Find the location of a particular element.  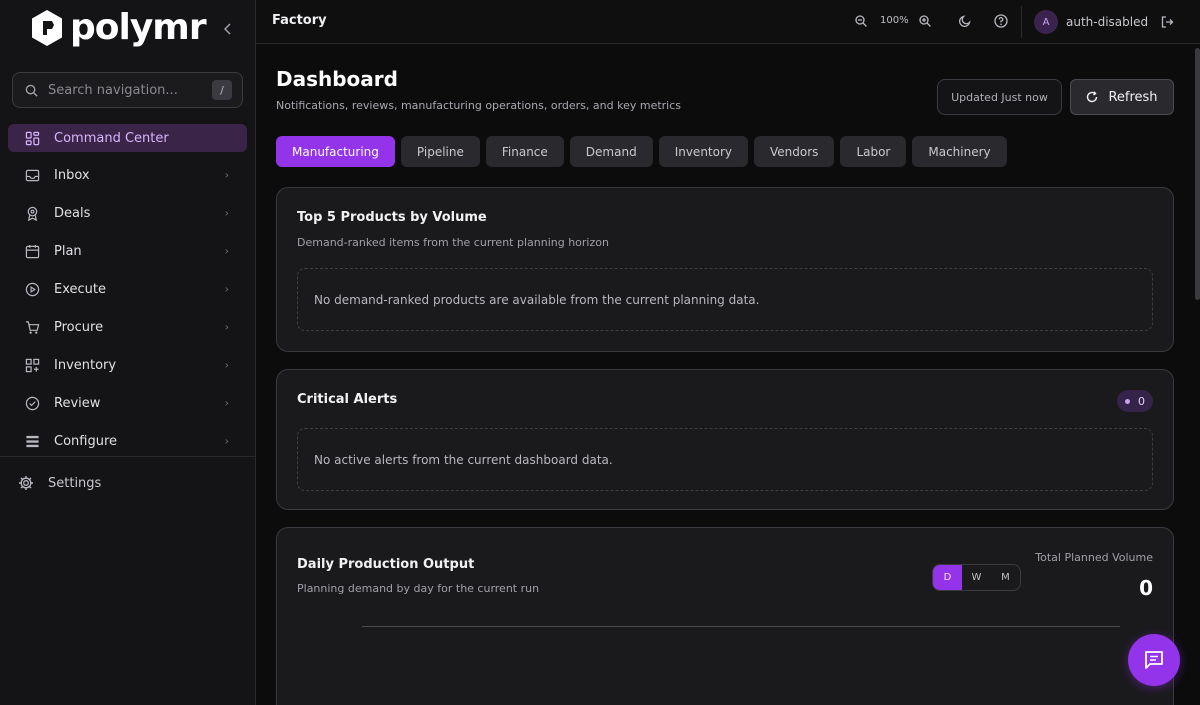

inbox-icon is located at coordinates (32, 175).